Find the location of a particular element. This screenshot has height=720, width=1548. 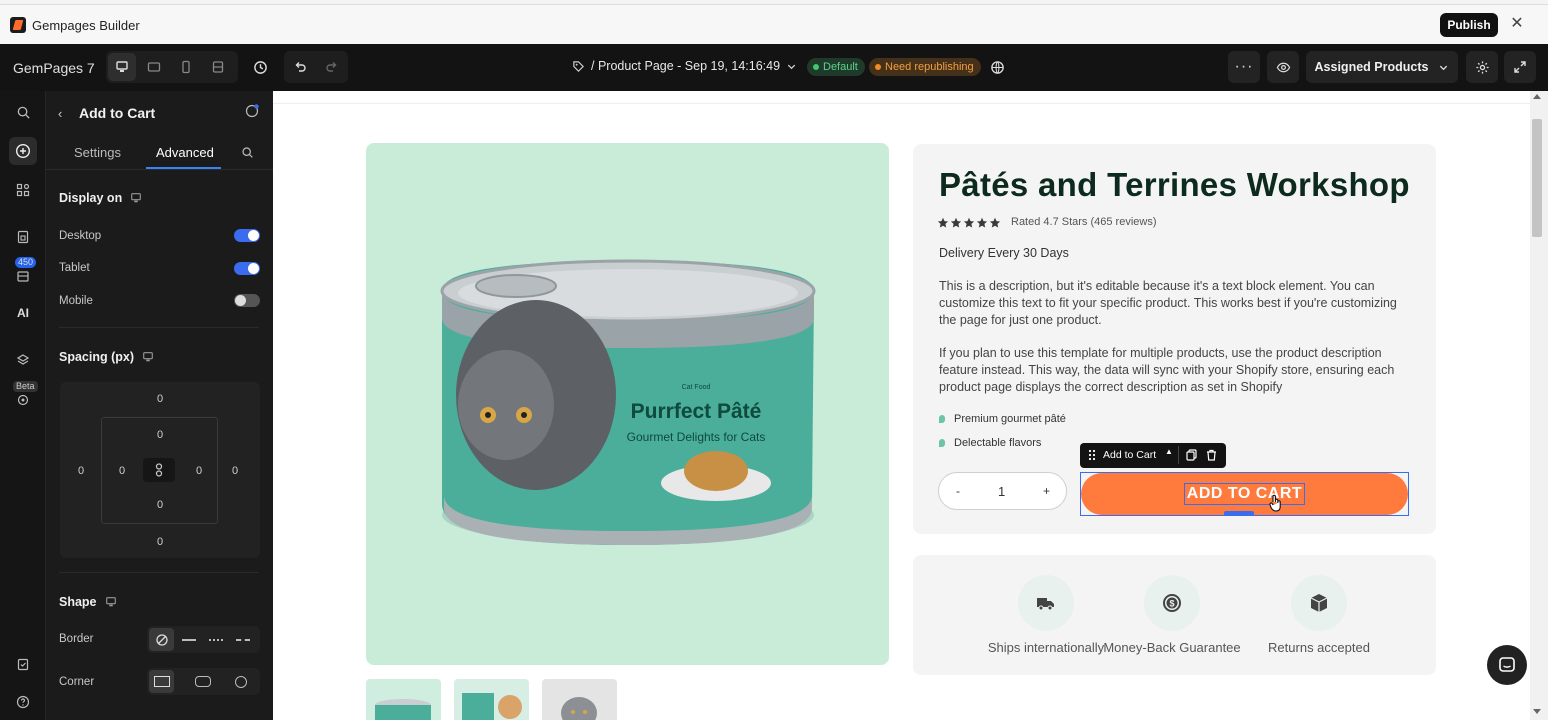

drag-handle-icon is located at coordinates (1092, 455).